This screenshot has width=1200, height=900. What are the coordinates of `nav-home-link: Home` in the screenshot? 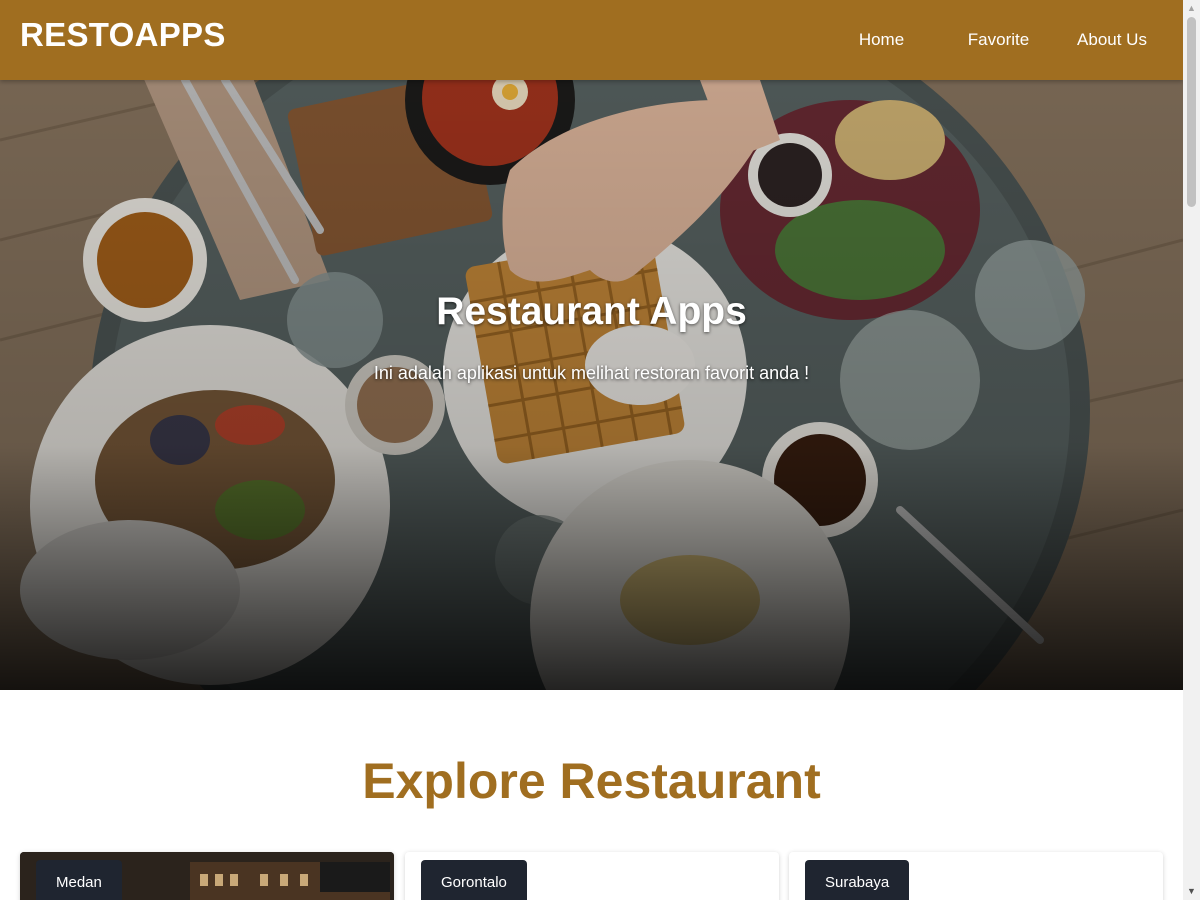 It's located at (881, 40).